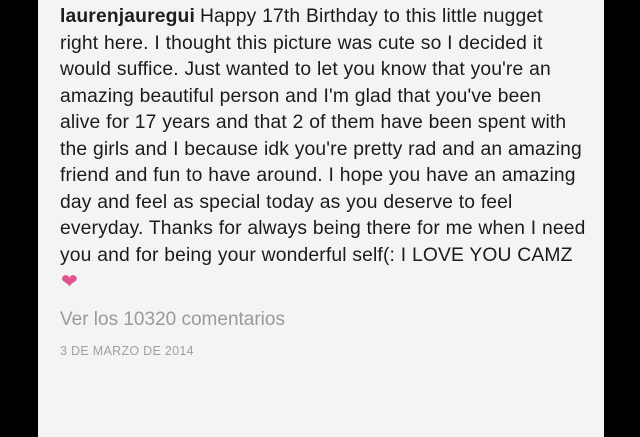 The width and height of the screenshot is (640, 437). I want to click on username-link: laurenjauregui, so click(127, 16).